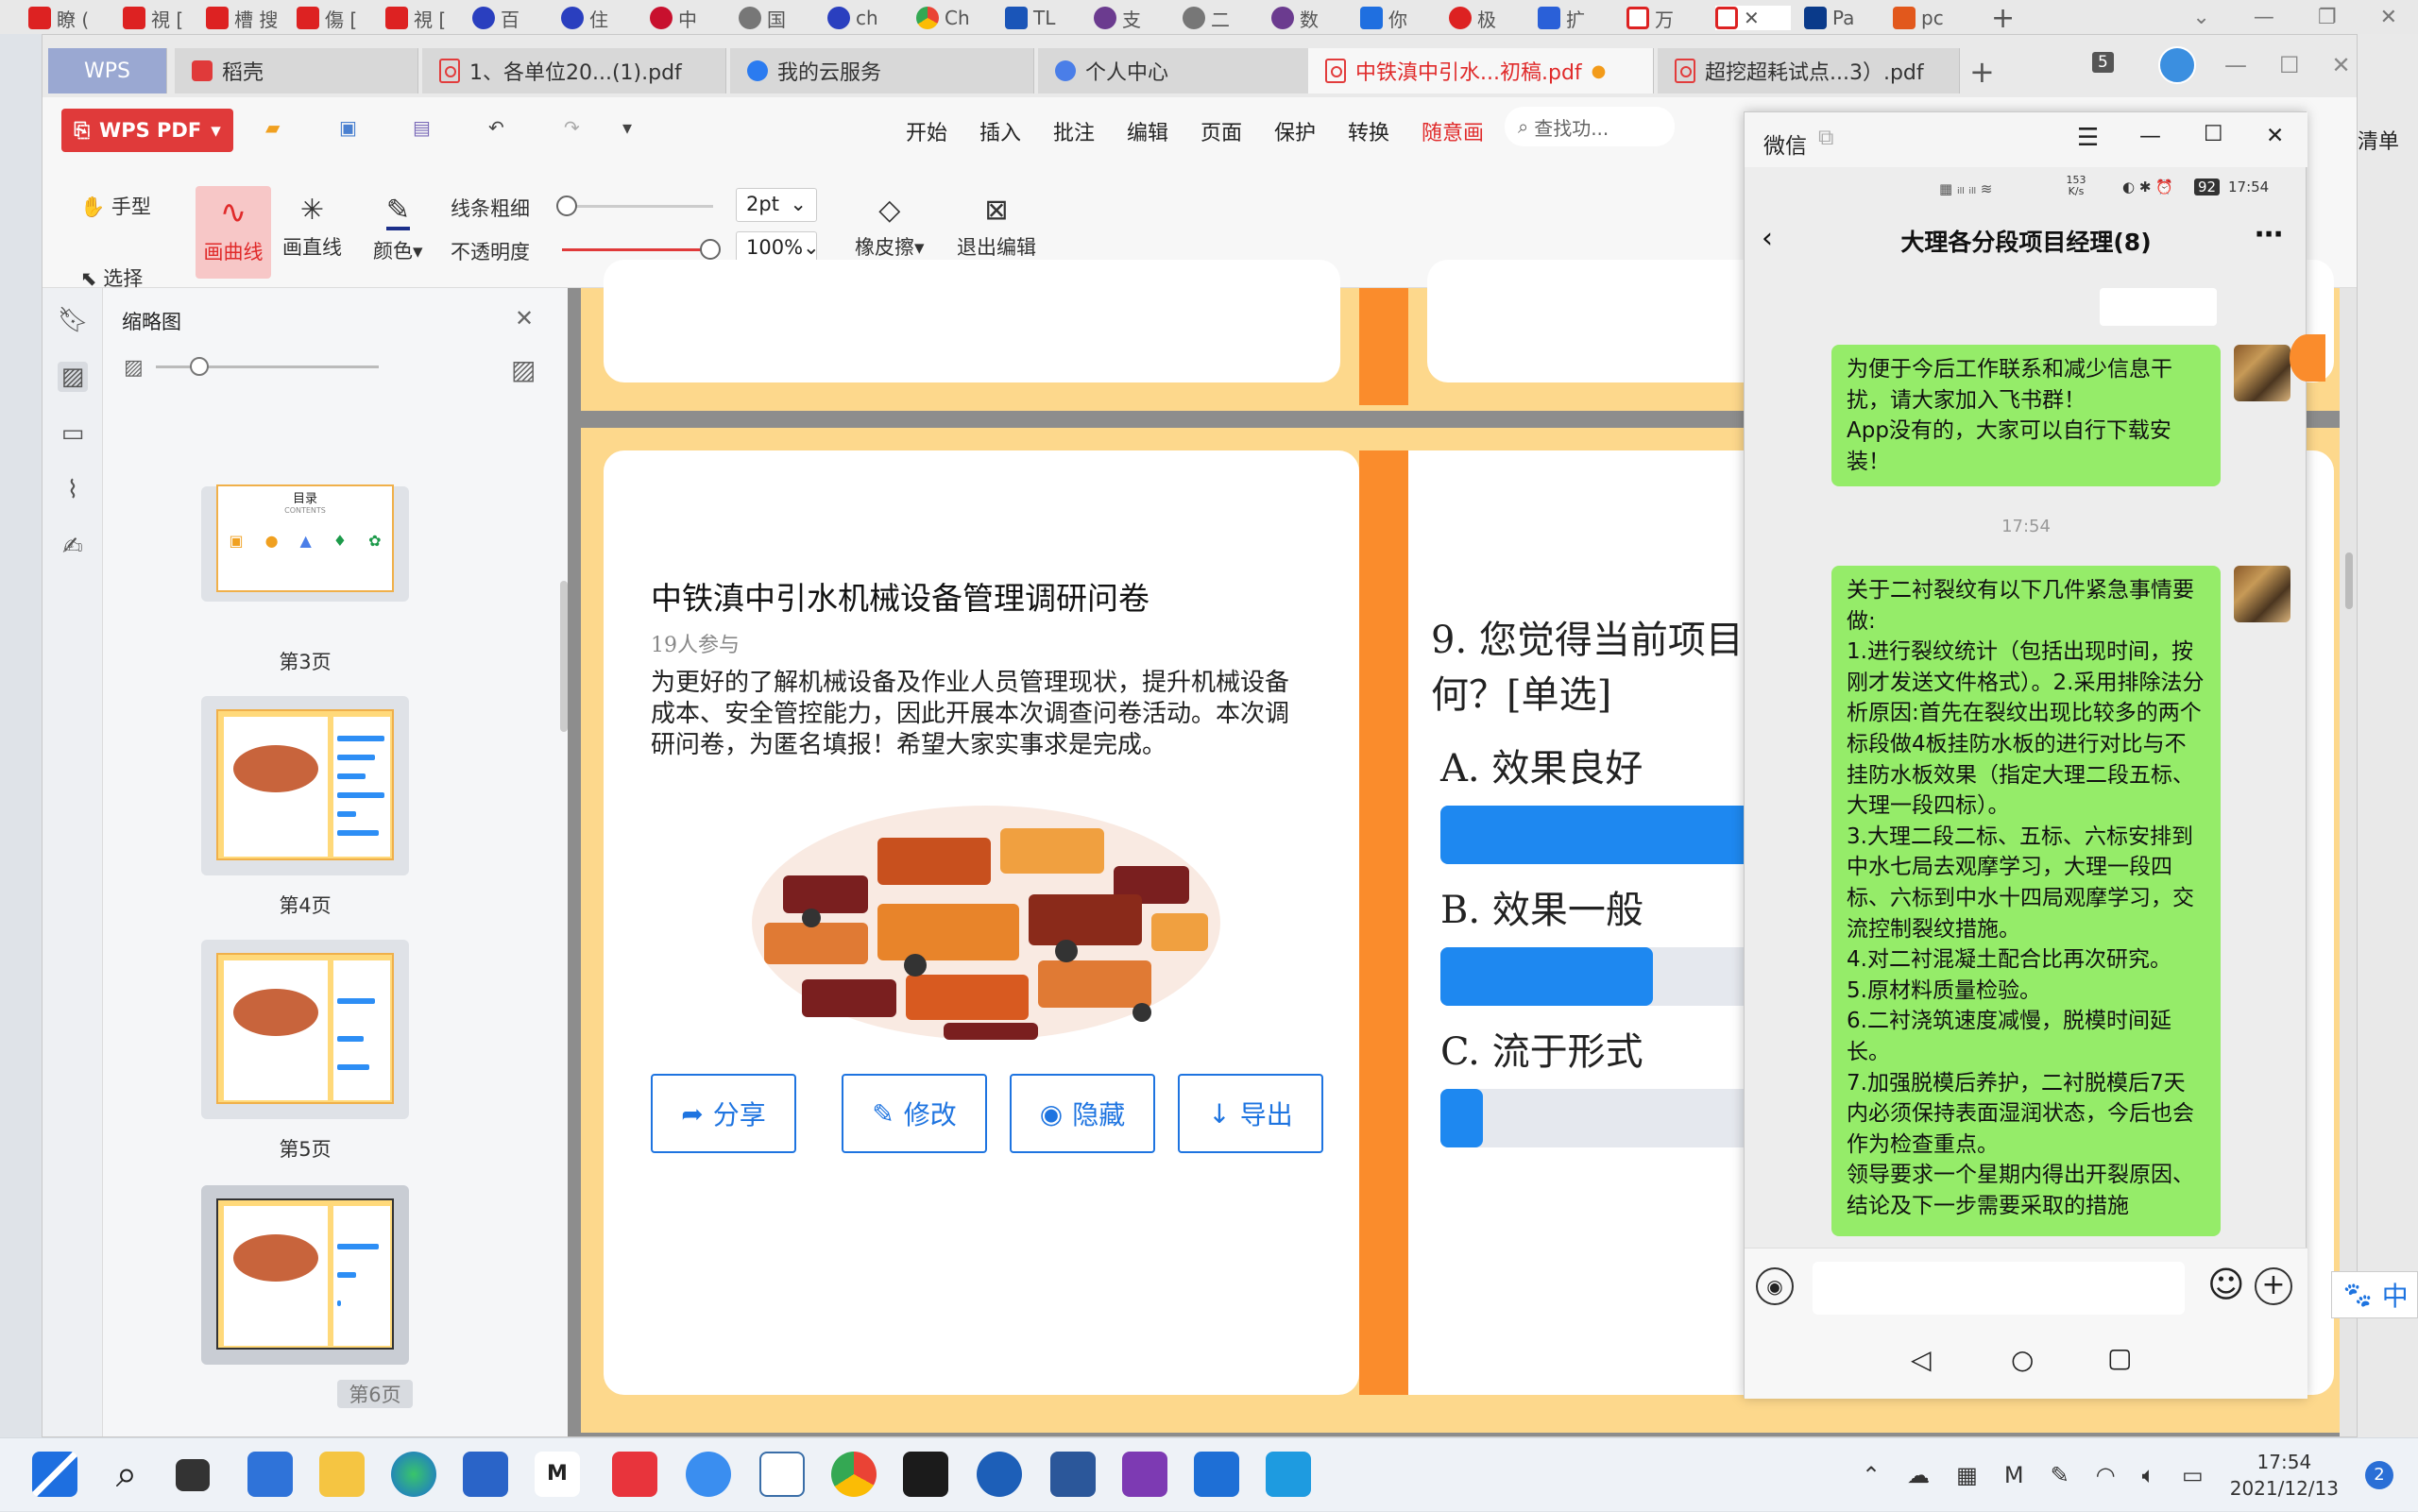 Image resolution: width=2418 pixels, height=1512 pixels. What do you see at coordinates (2088, 138) in the screenshot?
I see `menu-icon: ☰` at bounding box center [2088, 138].